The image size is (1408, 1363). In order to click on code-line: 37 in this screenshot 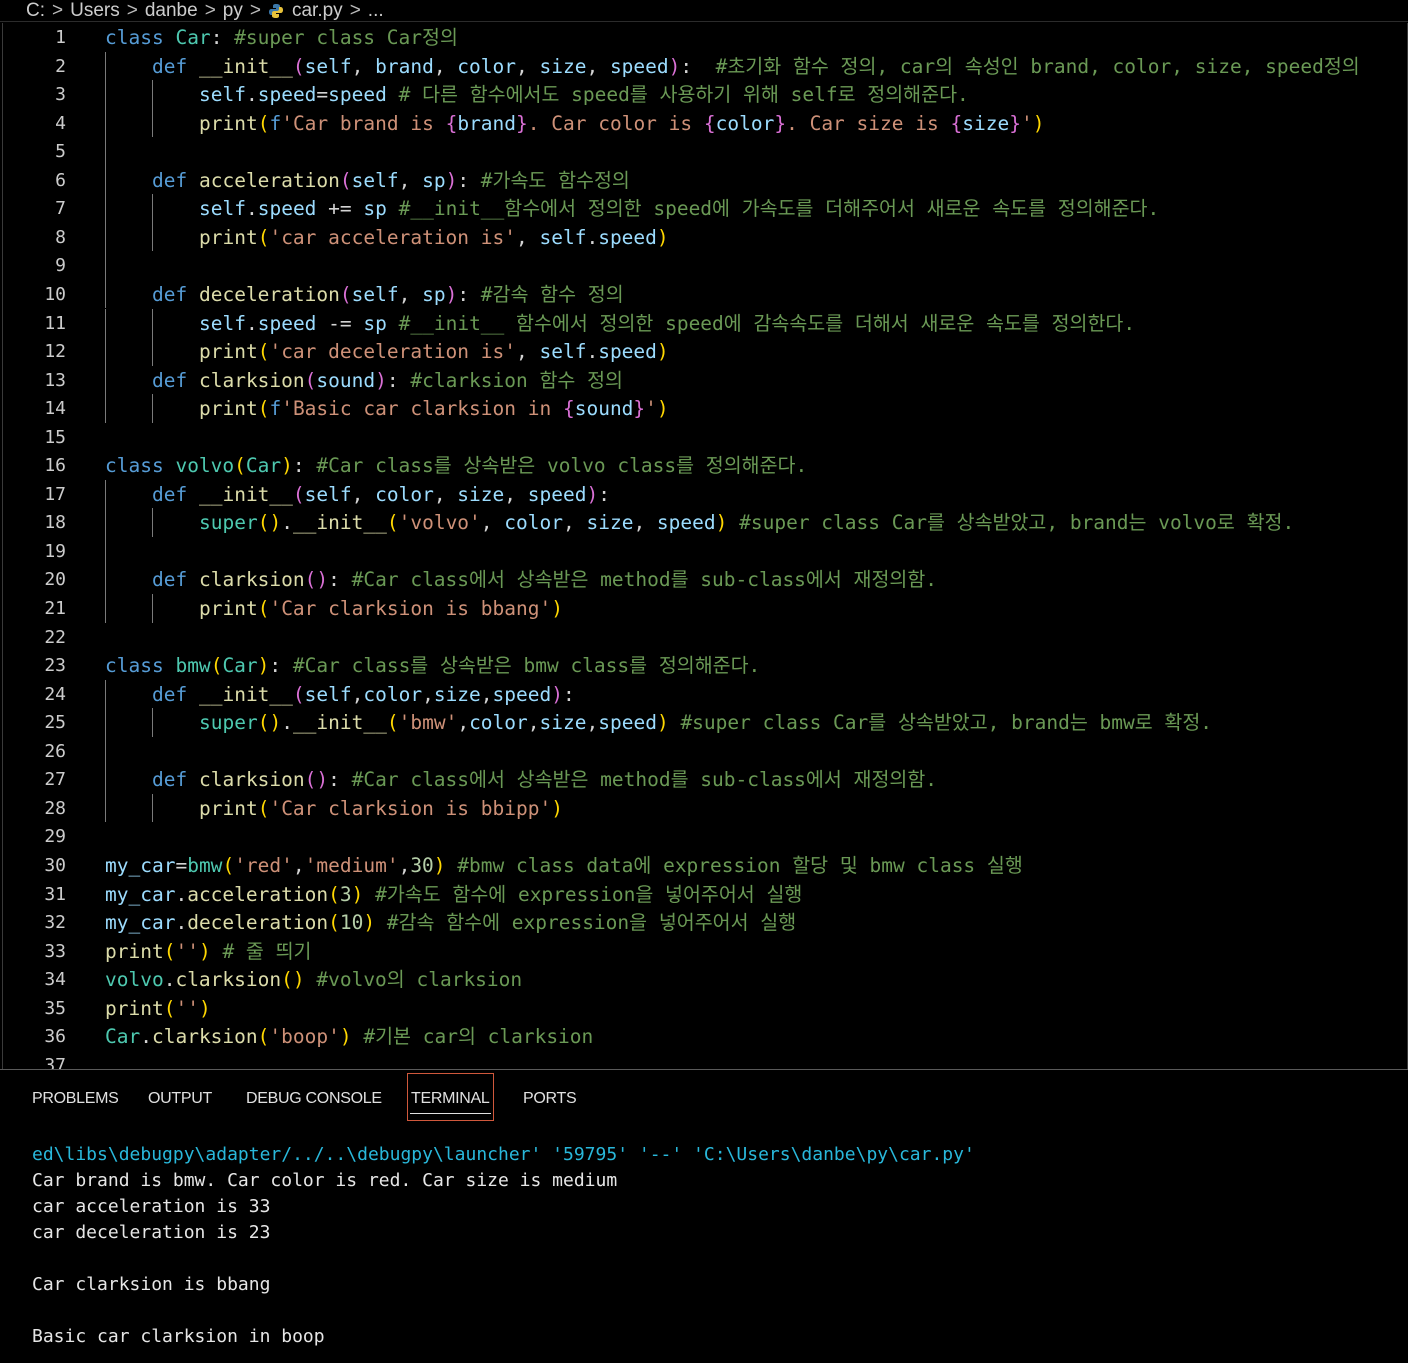, I will do `click(705, 1060)`.